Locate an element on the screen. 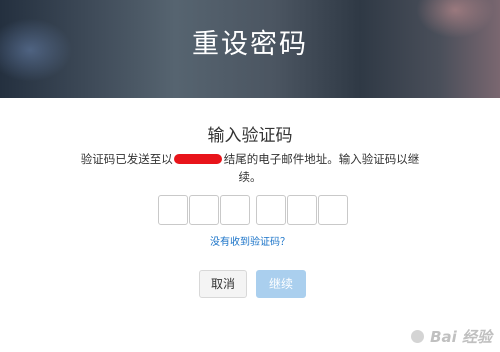 The image size is (500, 352). resend-code-link: 没有收到验证码？ is located at coordinates (250, 240).